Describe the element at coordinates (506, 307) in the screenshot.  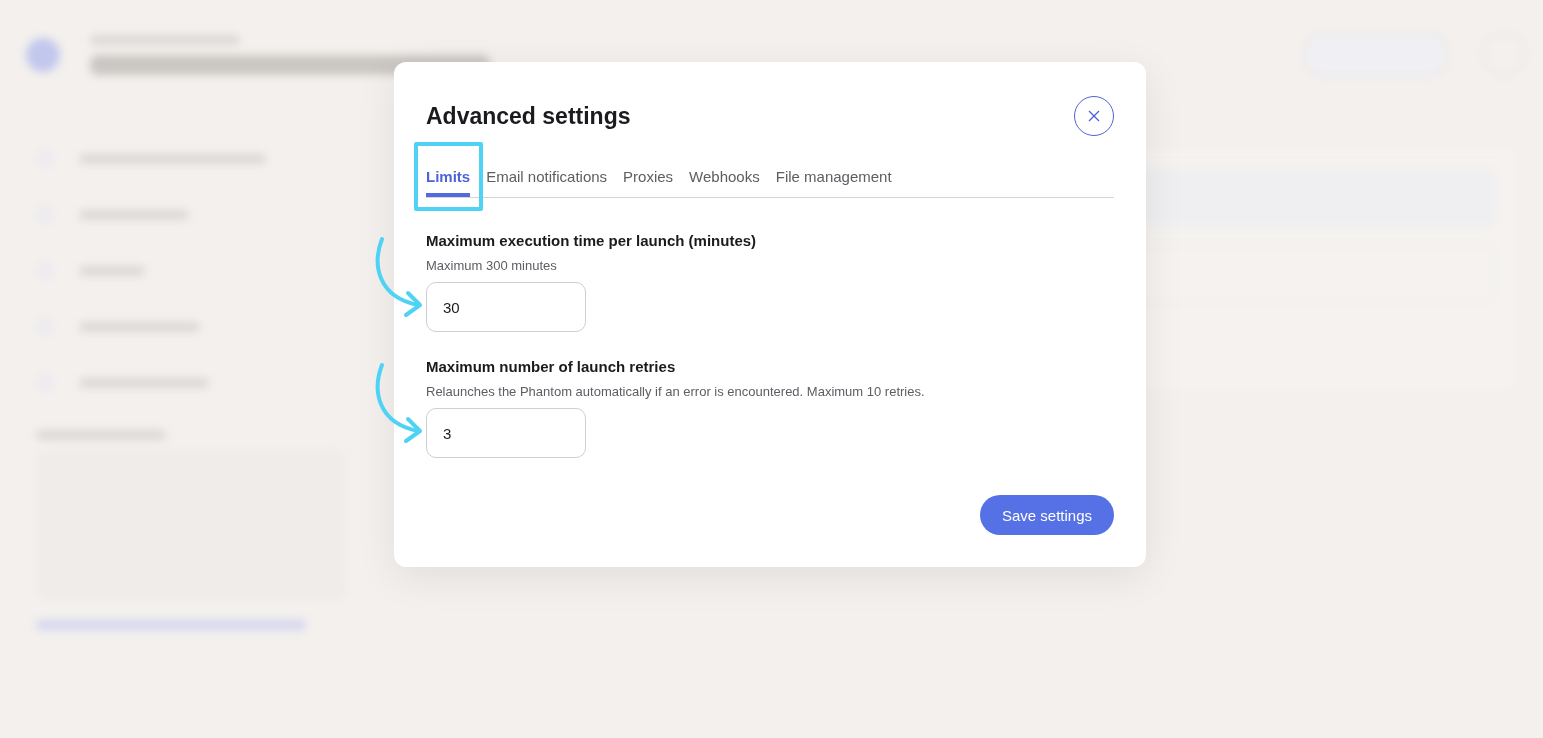
I see `number-input: 30` at that location.